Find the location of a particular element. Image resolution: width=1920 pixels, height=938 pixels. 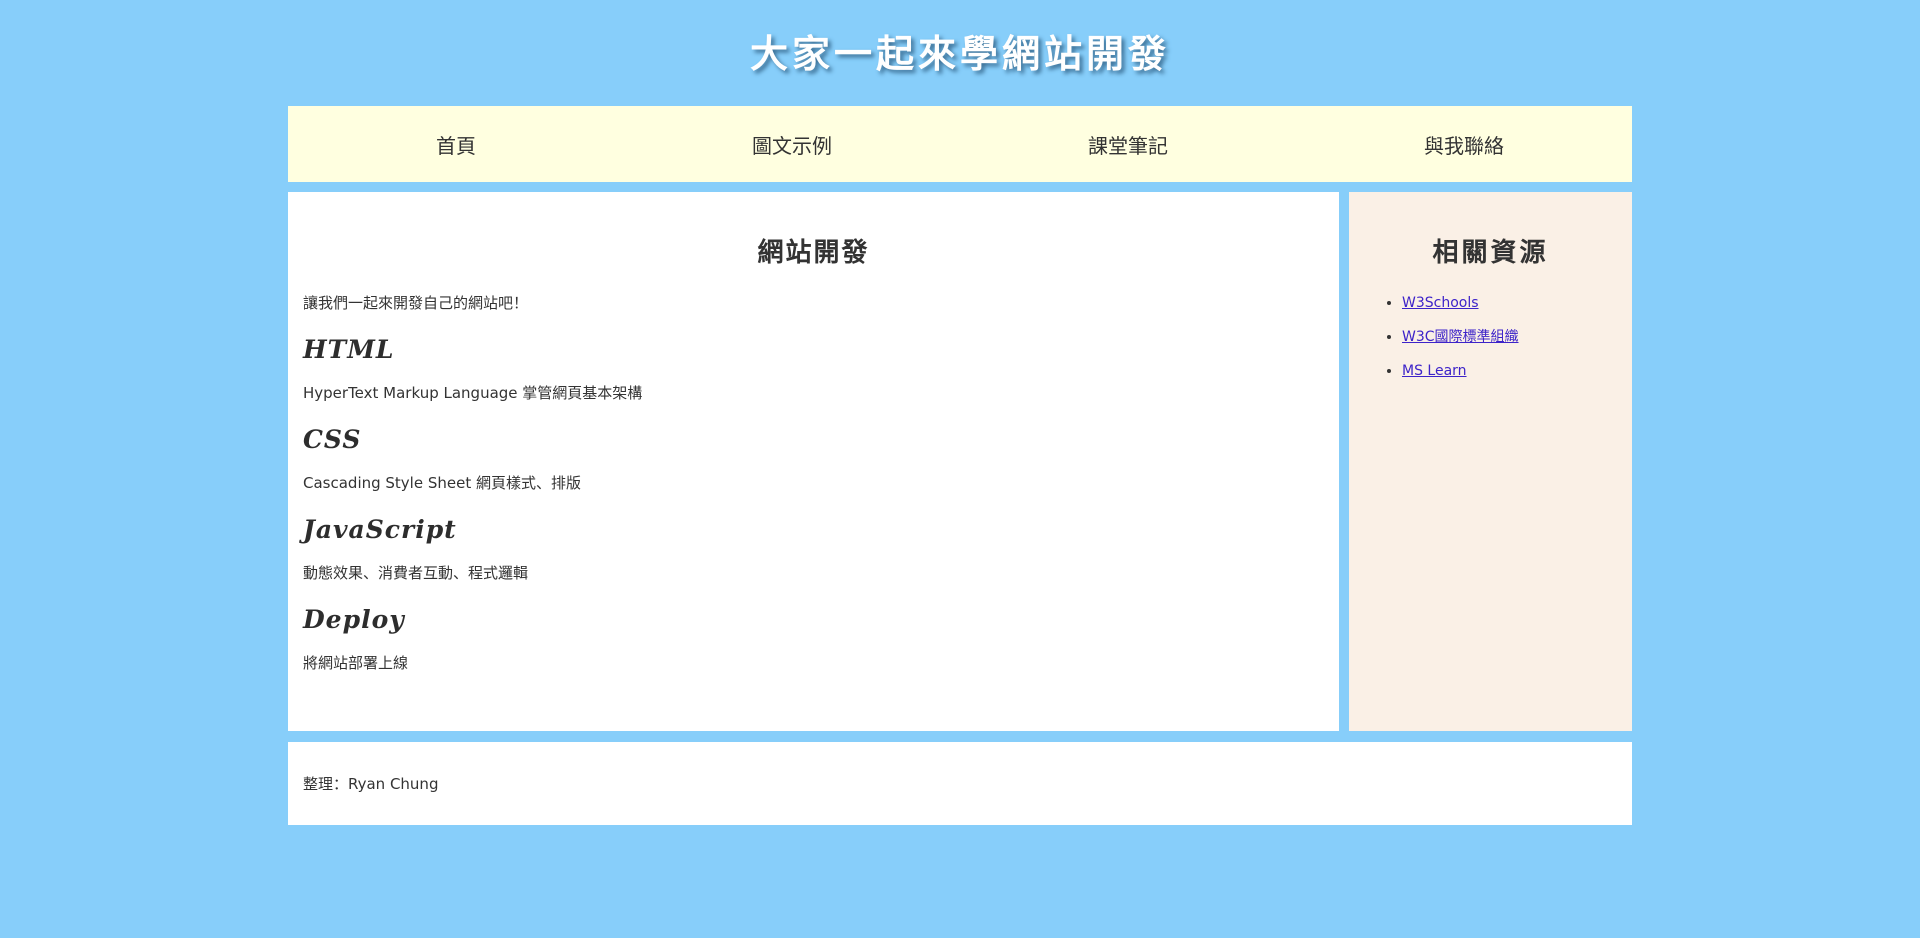

site-title: 大家一起來學網站開發 is located at coordinates (959, 53).